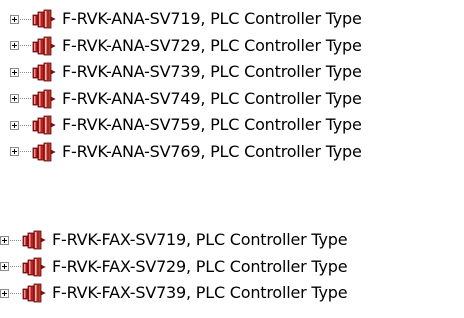  I want to click on tree-node: F-RVK-ANA-SV719, PLC Controller Type, so click(237, 19).